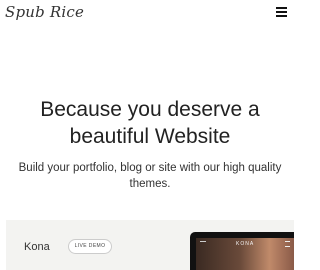 The width and height of the screenshot is (320, 270). I want to click on hero-title-line-1: Because you deserve a, so click(150, 109).